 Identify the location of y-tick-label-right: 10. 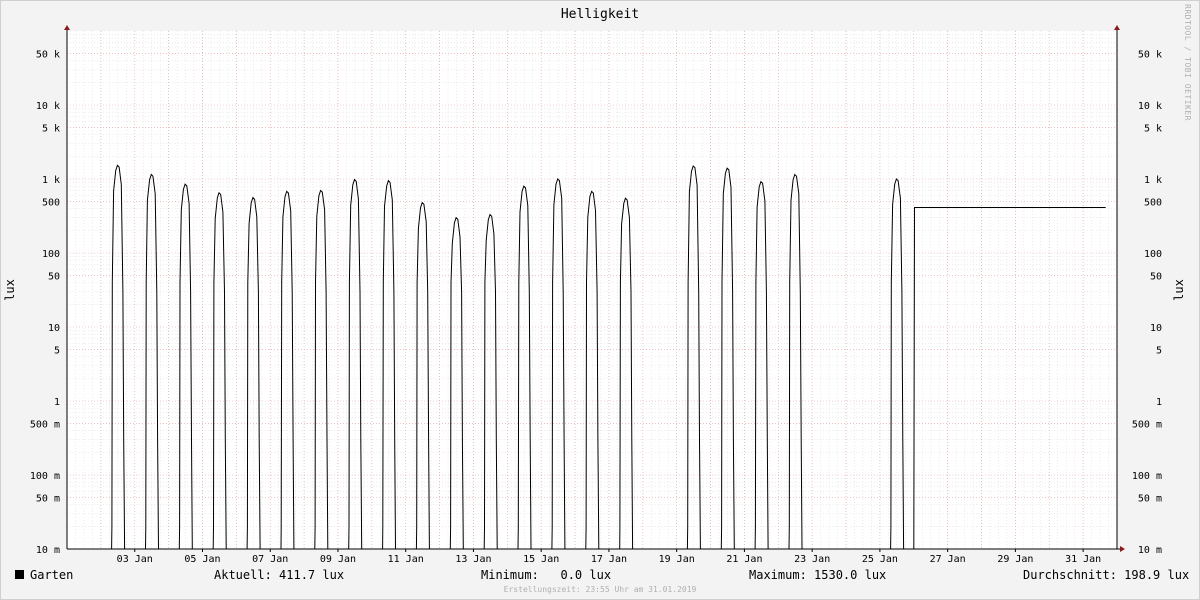
(1156, 328).